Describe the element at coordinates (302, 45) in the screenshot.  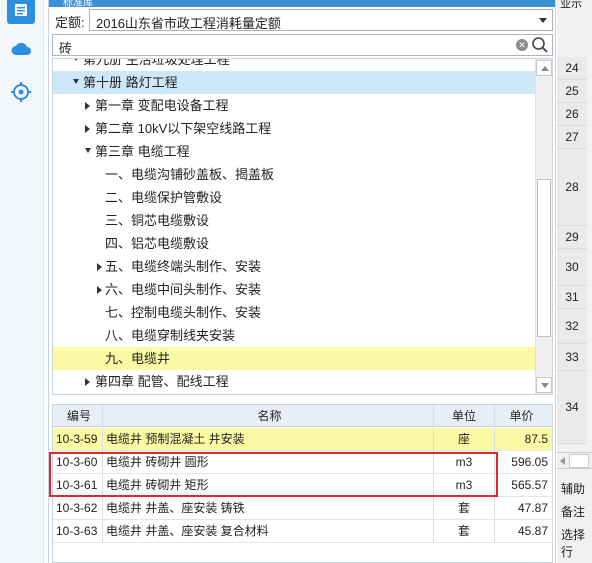
I see `search-input: 砖 ✕` at that location.